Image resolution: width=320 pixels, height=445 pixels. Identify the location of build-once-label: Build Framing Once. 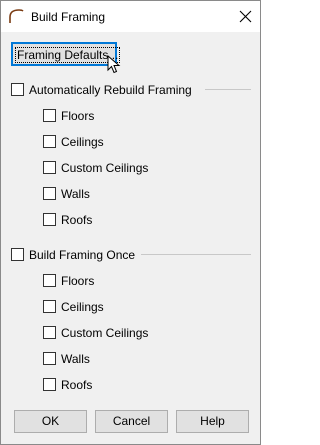
(82, 255).